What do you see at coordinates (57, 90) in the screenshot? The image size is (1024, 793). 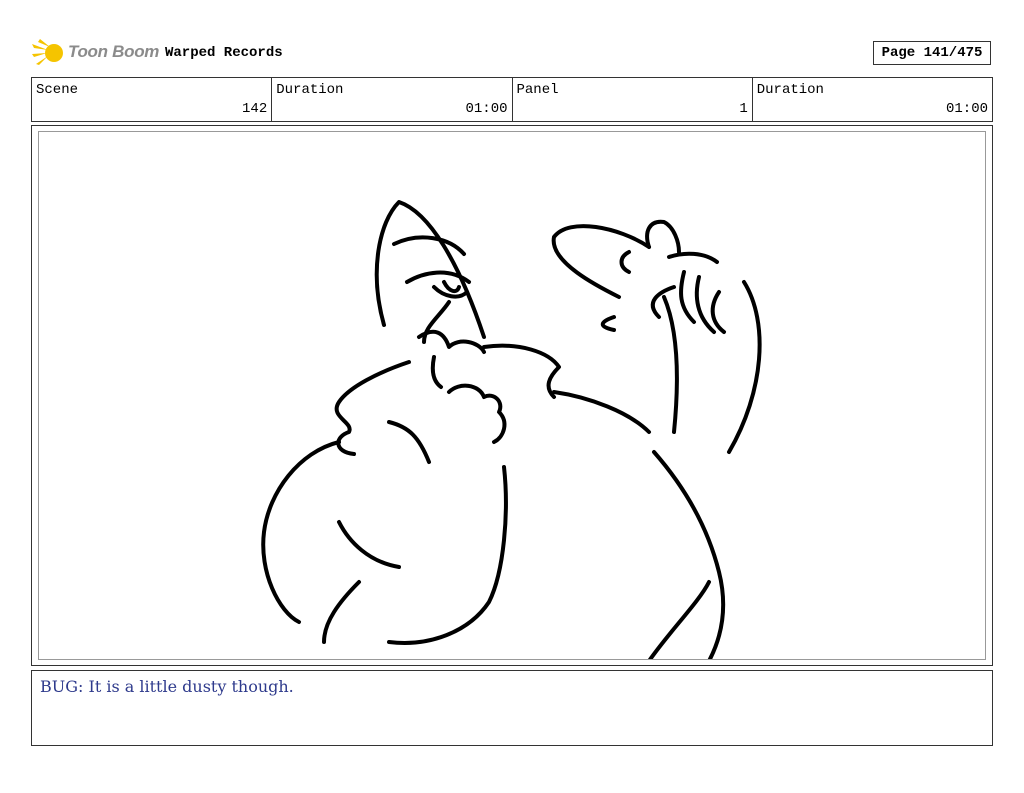 I see `scene-label: Scene` at bounding box center [57, 90].